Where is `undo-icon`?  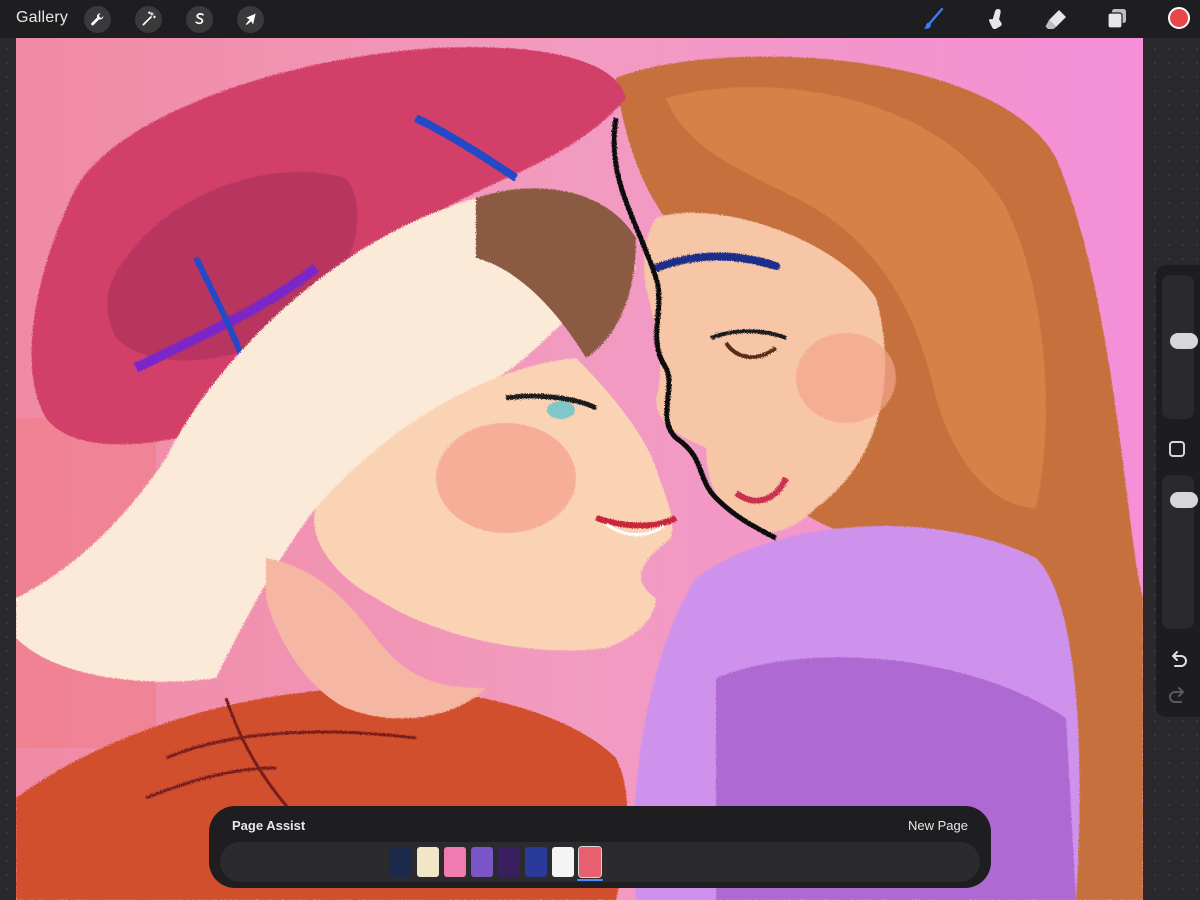
undo-icon is located at coordinates (1178, 660).